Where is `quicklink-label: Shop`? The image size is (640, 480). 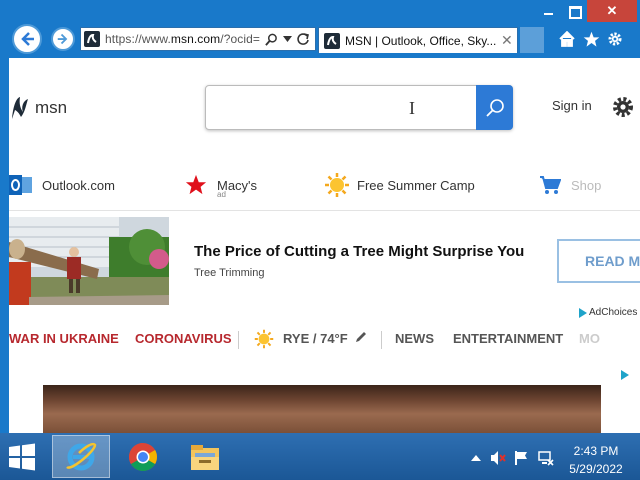 quicklink-label: Shop is located at coordinates (586, 185).